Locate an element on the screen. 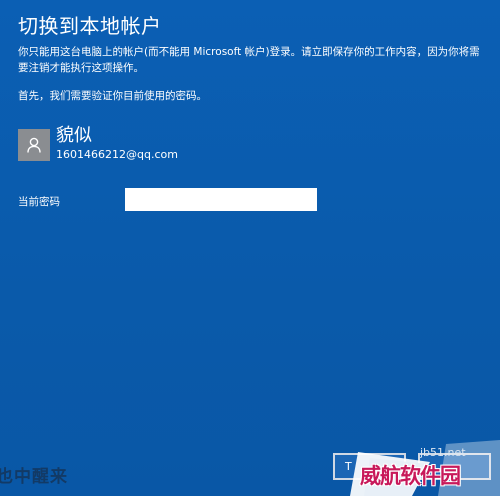 Image resolution: width=500 pixels, height=496 pixels. current-password-input is located at coordinates (221, 199).